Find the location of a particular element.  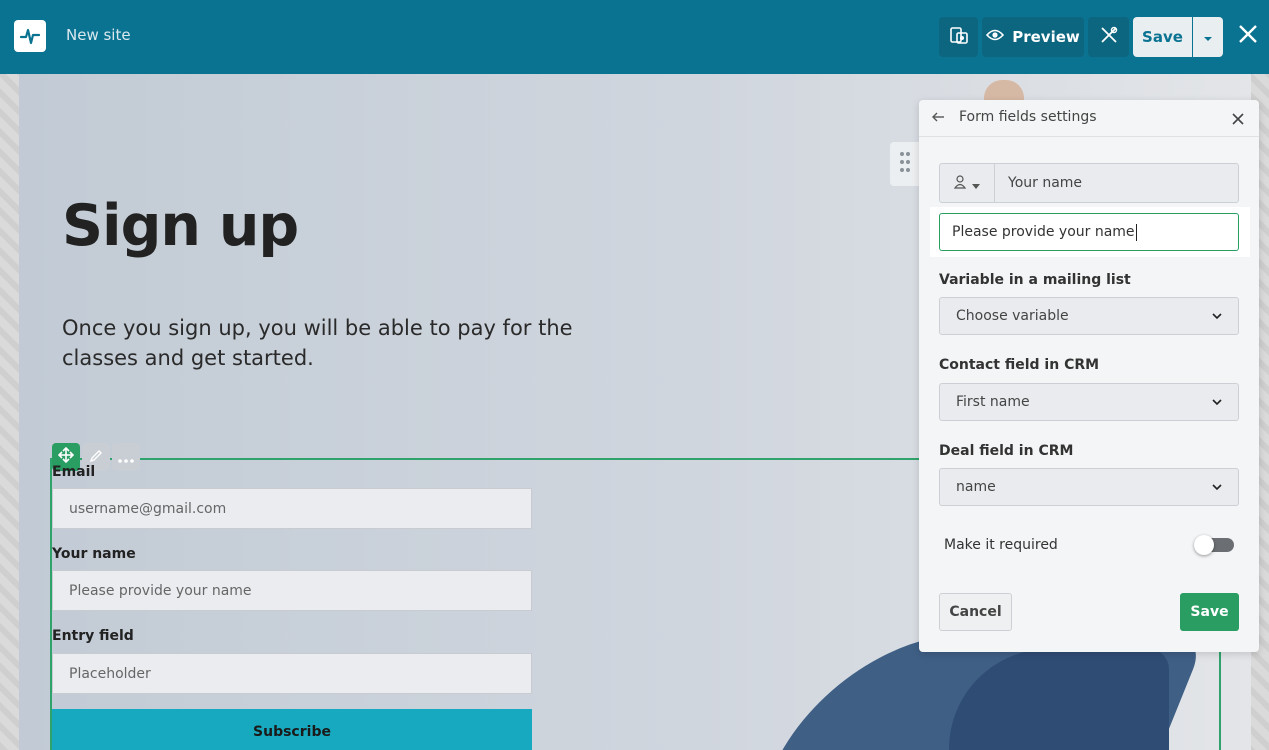

placeholder-input: Please provide your name is located at coordinates (1089, 232).